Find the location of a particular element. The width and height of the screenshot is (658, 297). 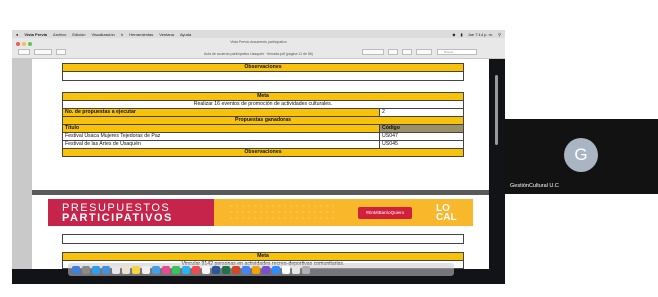

col-title-header: Título is located at coordinates (221, 128).